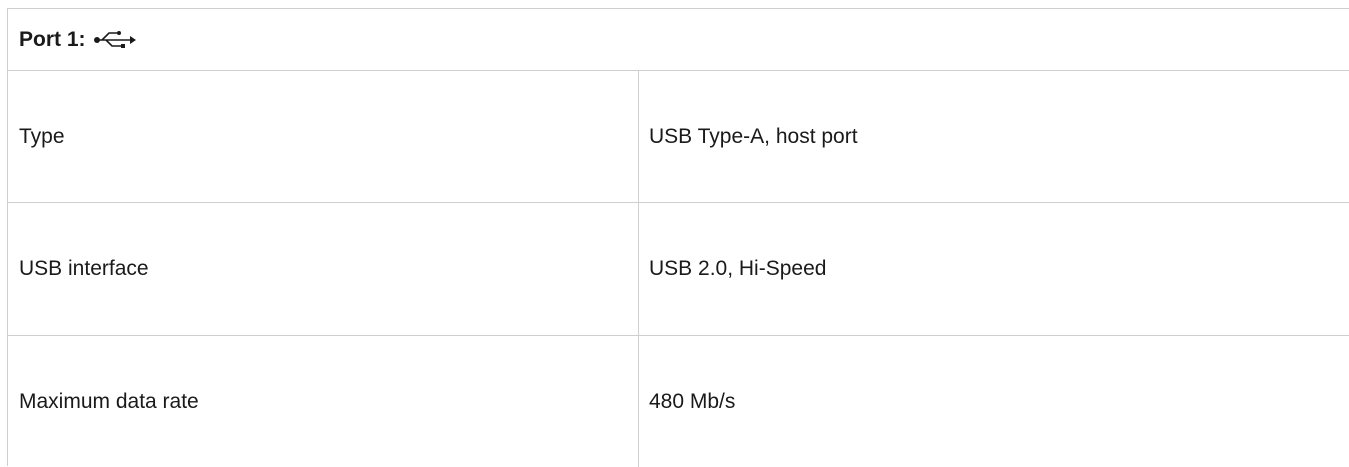 The height and width of the screenshot is (467, 1349). Describe the element at coordinates (738, 268) in the screenshot. I see `spec-value: USB 2.0, Hi-Speed` at that location.